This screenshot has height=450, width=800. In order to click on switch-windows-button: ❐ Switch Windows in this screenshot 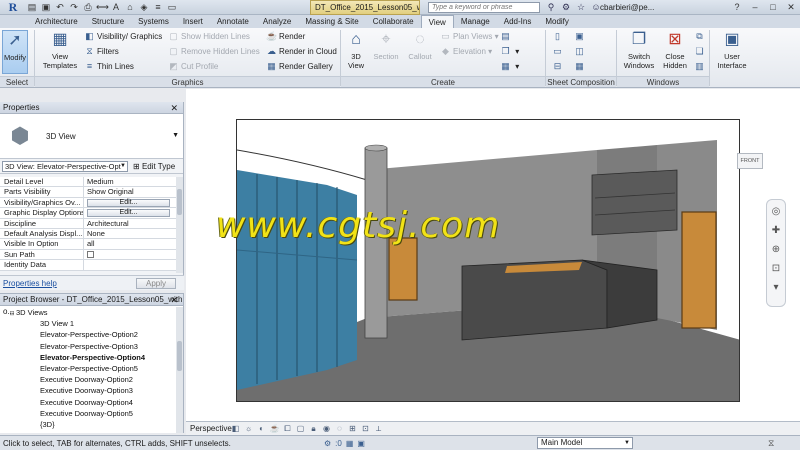, I will do `click(639, 50)`.